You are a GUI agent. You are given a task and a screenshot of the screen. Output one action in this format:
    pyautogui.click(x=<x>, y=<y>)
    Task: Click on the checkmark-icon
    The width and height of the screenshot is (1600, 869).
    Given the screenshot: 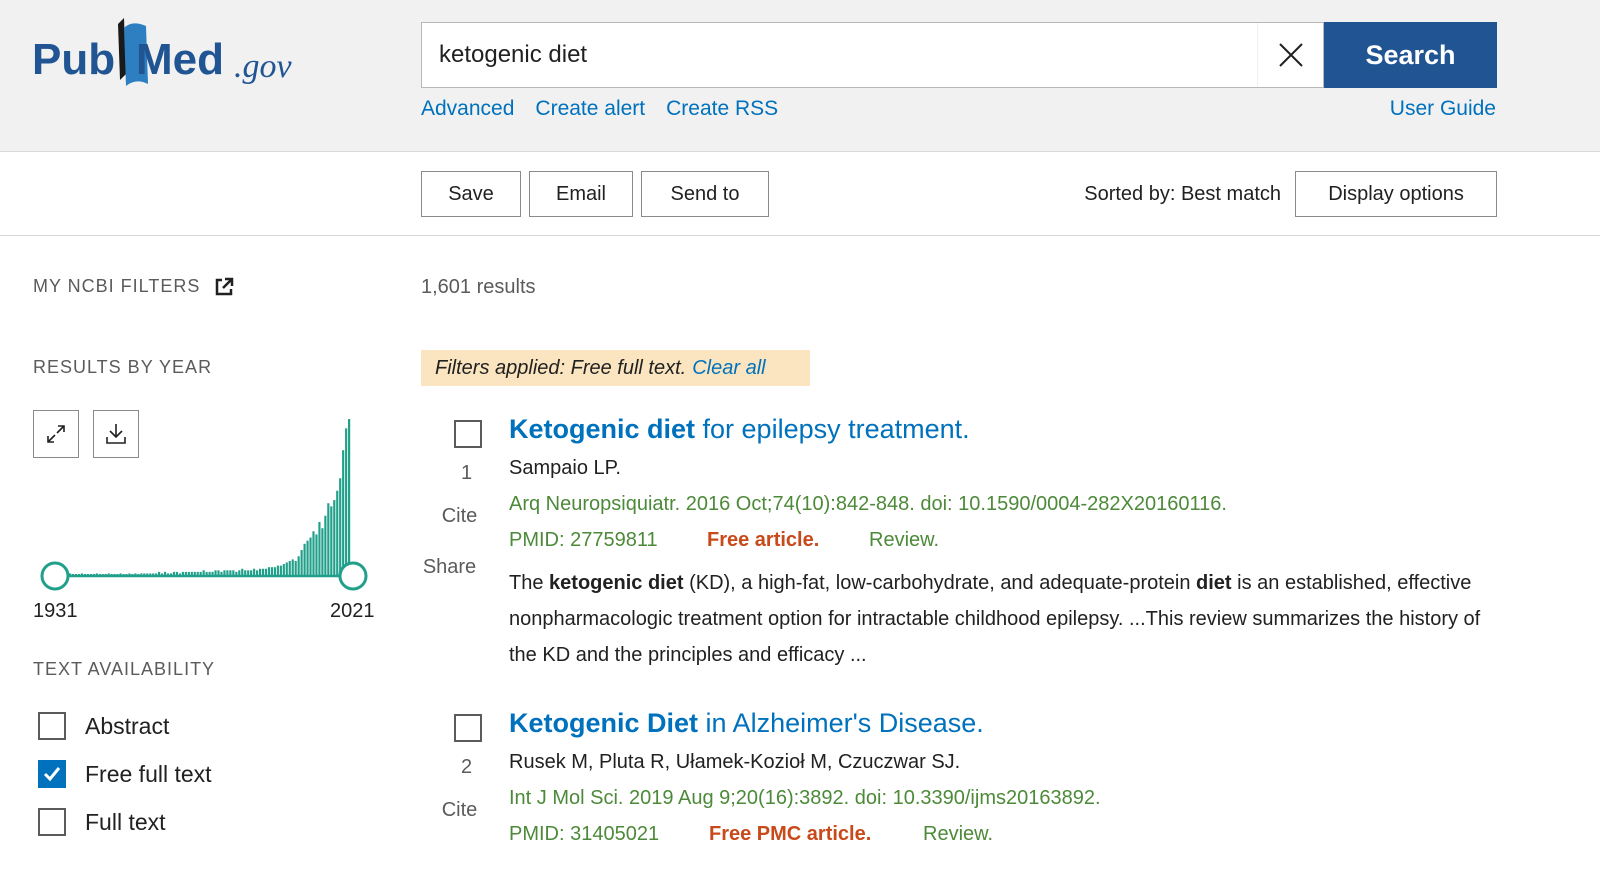 What is the action you would take?
    pyautogui.click(x=52, y=774)
    